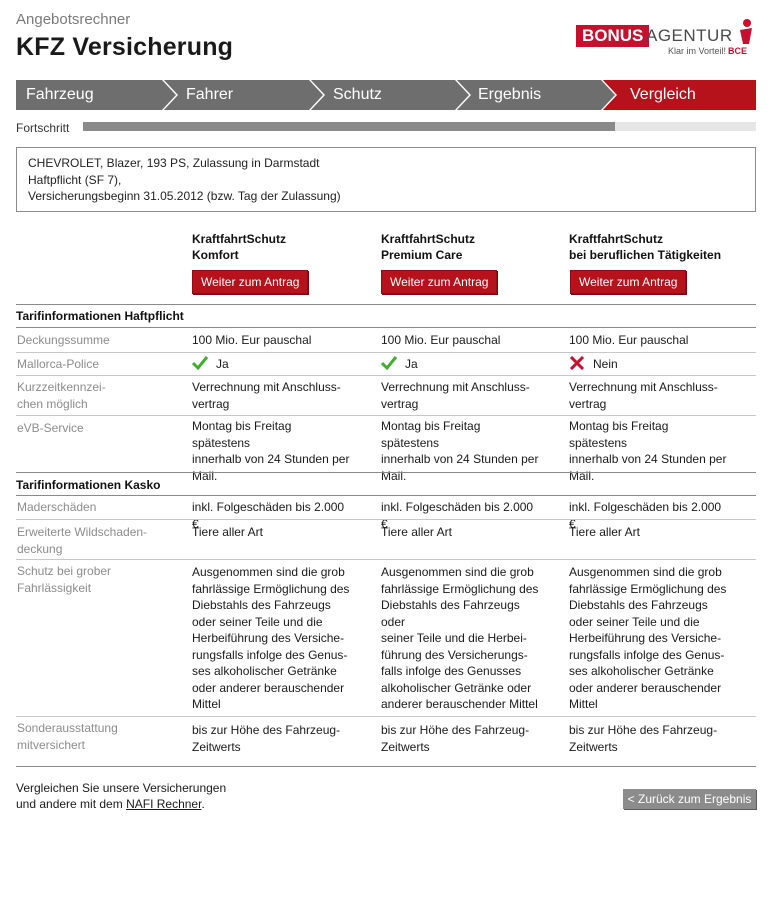 This screenshot has width=770, height=904. I want to click on cell-line: anderer berauschender Mittel, so click(459, 704).